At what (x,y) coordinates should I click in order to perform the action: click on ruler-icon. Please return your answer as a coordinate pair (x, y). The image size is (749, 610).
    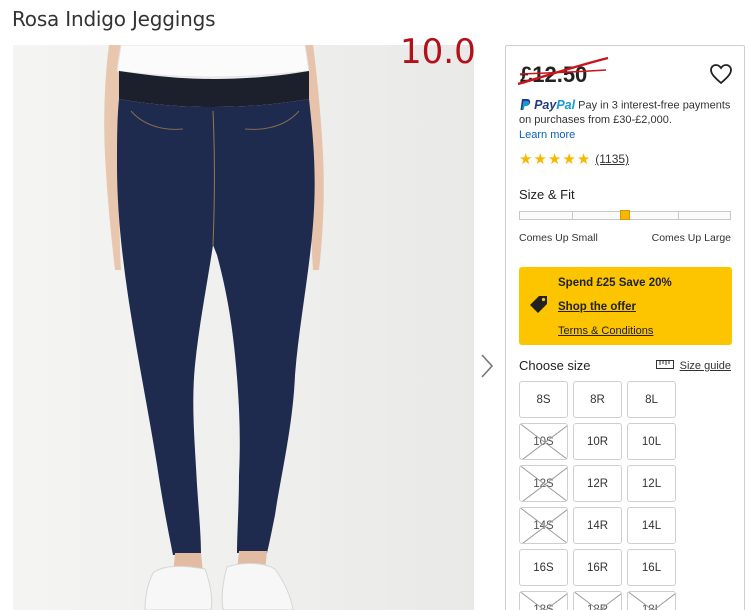
    Looking at the image, I should click on (664, 366).